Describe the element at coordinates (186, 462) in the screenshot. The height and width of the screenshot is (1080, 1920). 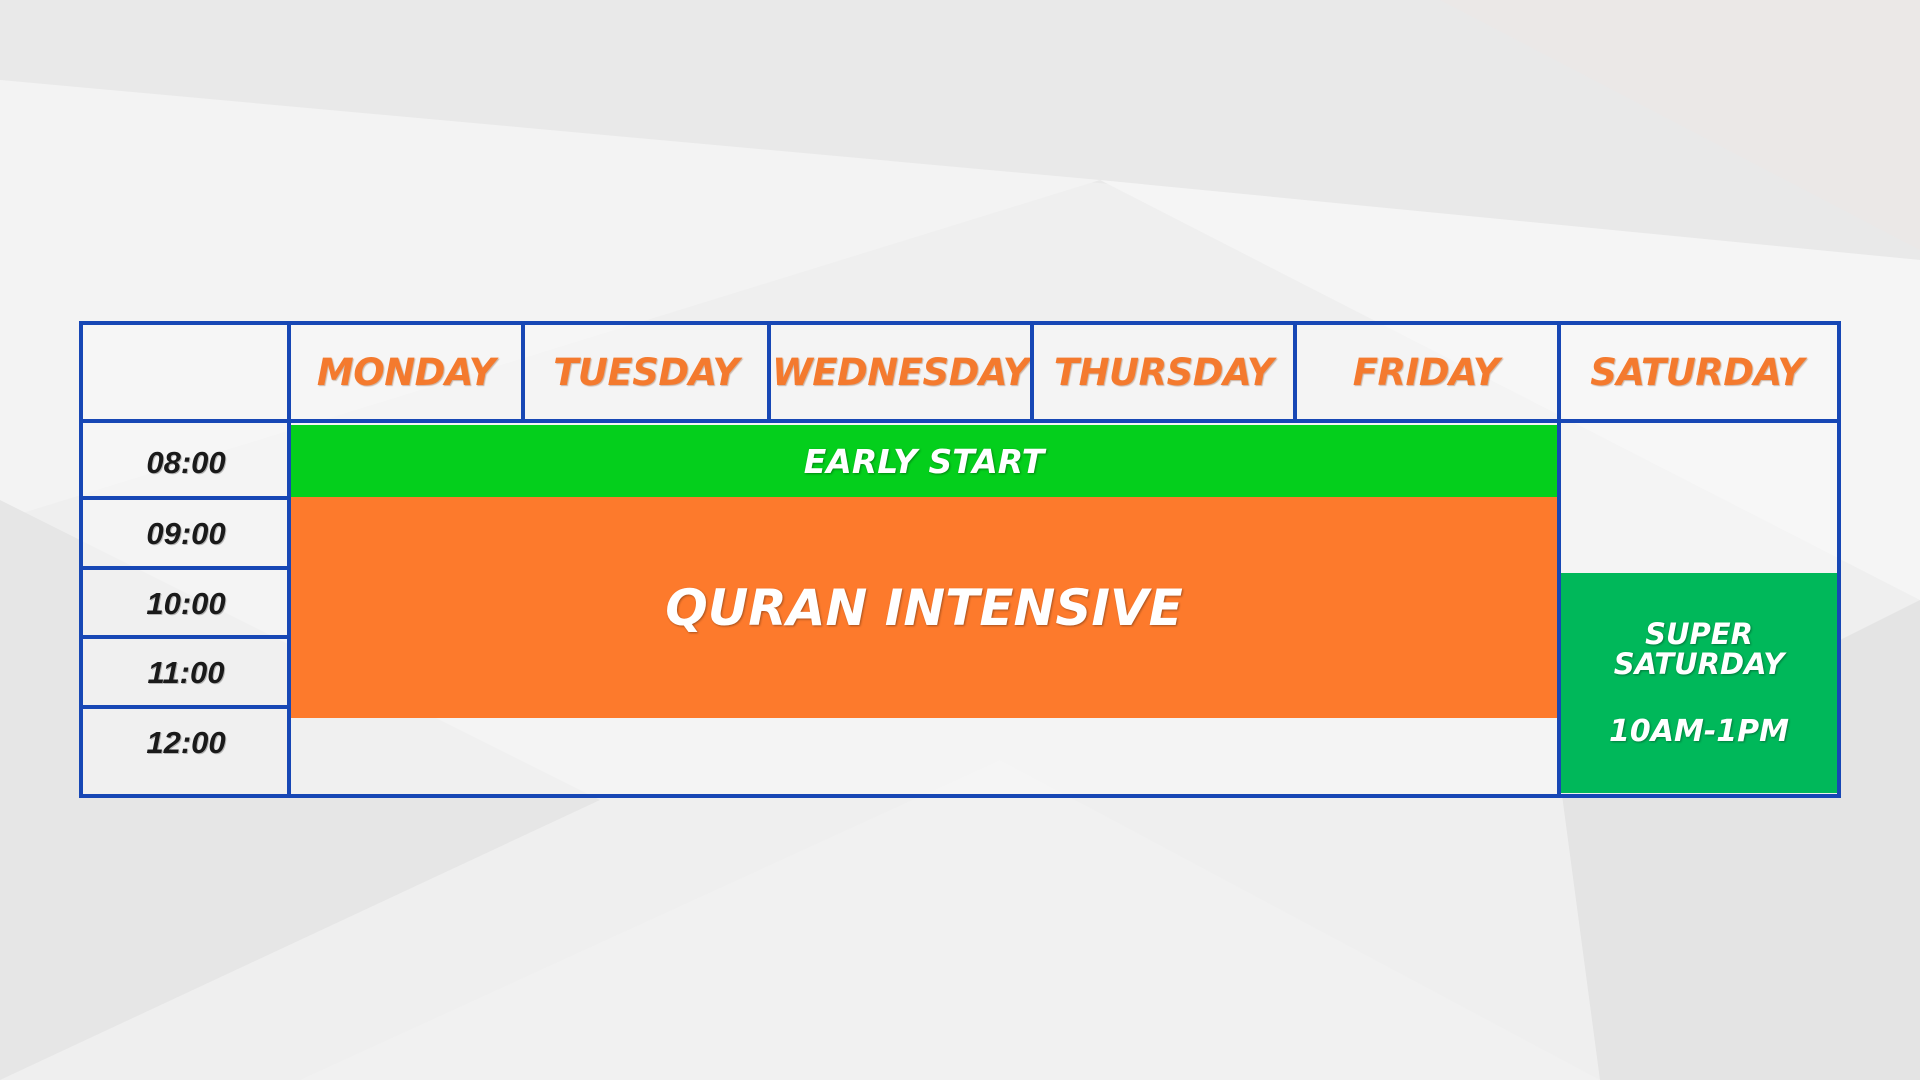
I see `time-label-0800: 08:00` at that location.